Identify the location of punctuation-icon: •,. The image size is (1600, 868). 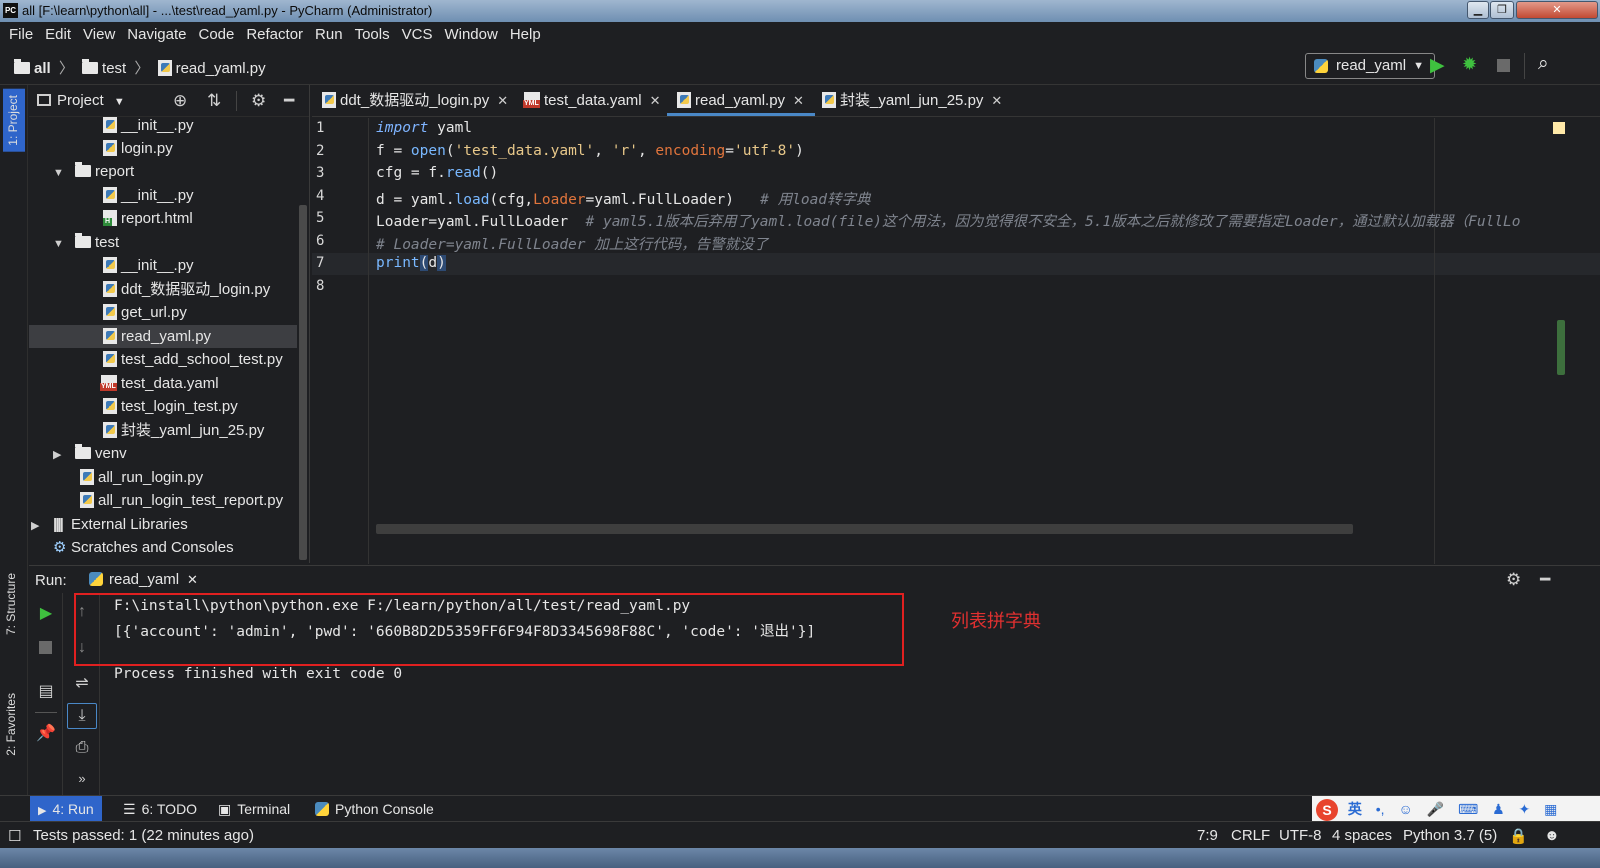
(1380, 809).